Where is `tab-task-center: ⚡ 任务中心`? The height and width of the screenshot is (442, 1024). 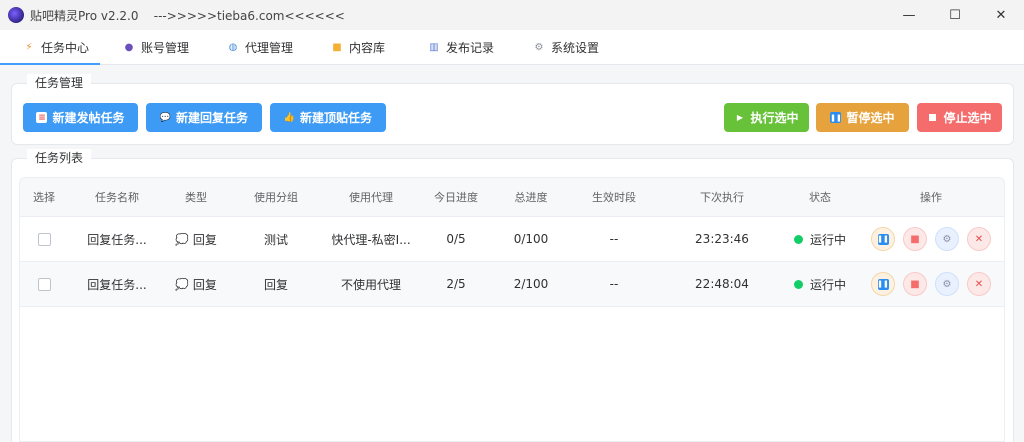
tab-task-center: ⚡ 任务中心 is located at coordinates (50, 47).